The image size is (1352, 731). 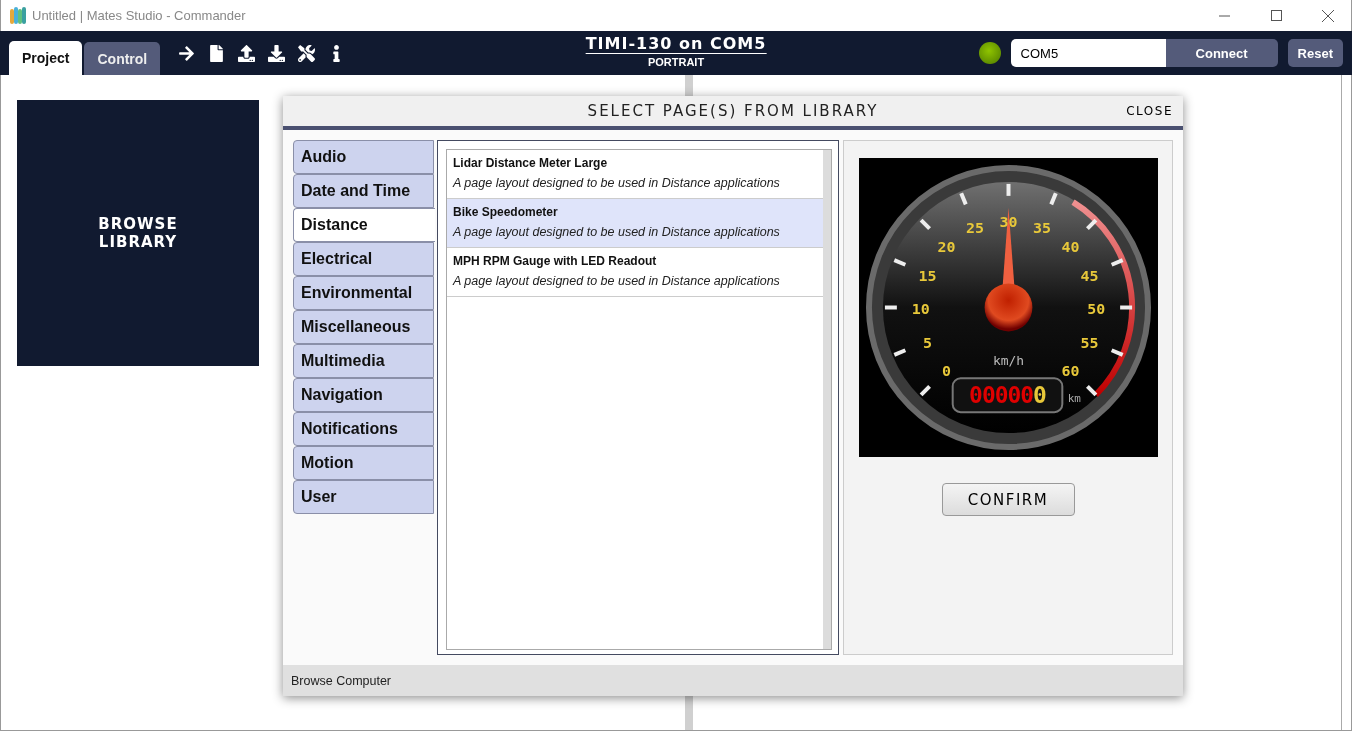 I want to click on confirm-button: CONFIRM, so click(x=1008, y=499).